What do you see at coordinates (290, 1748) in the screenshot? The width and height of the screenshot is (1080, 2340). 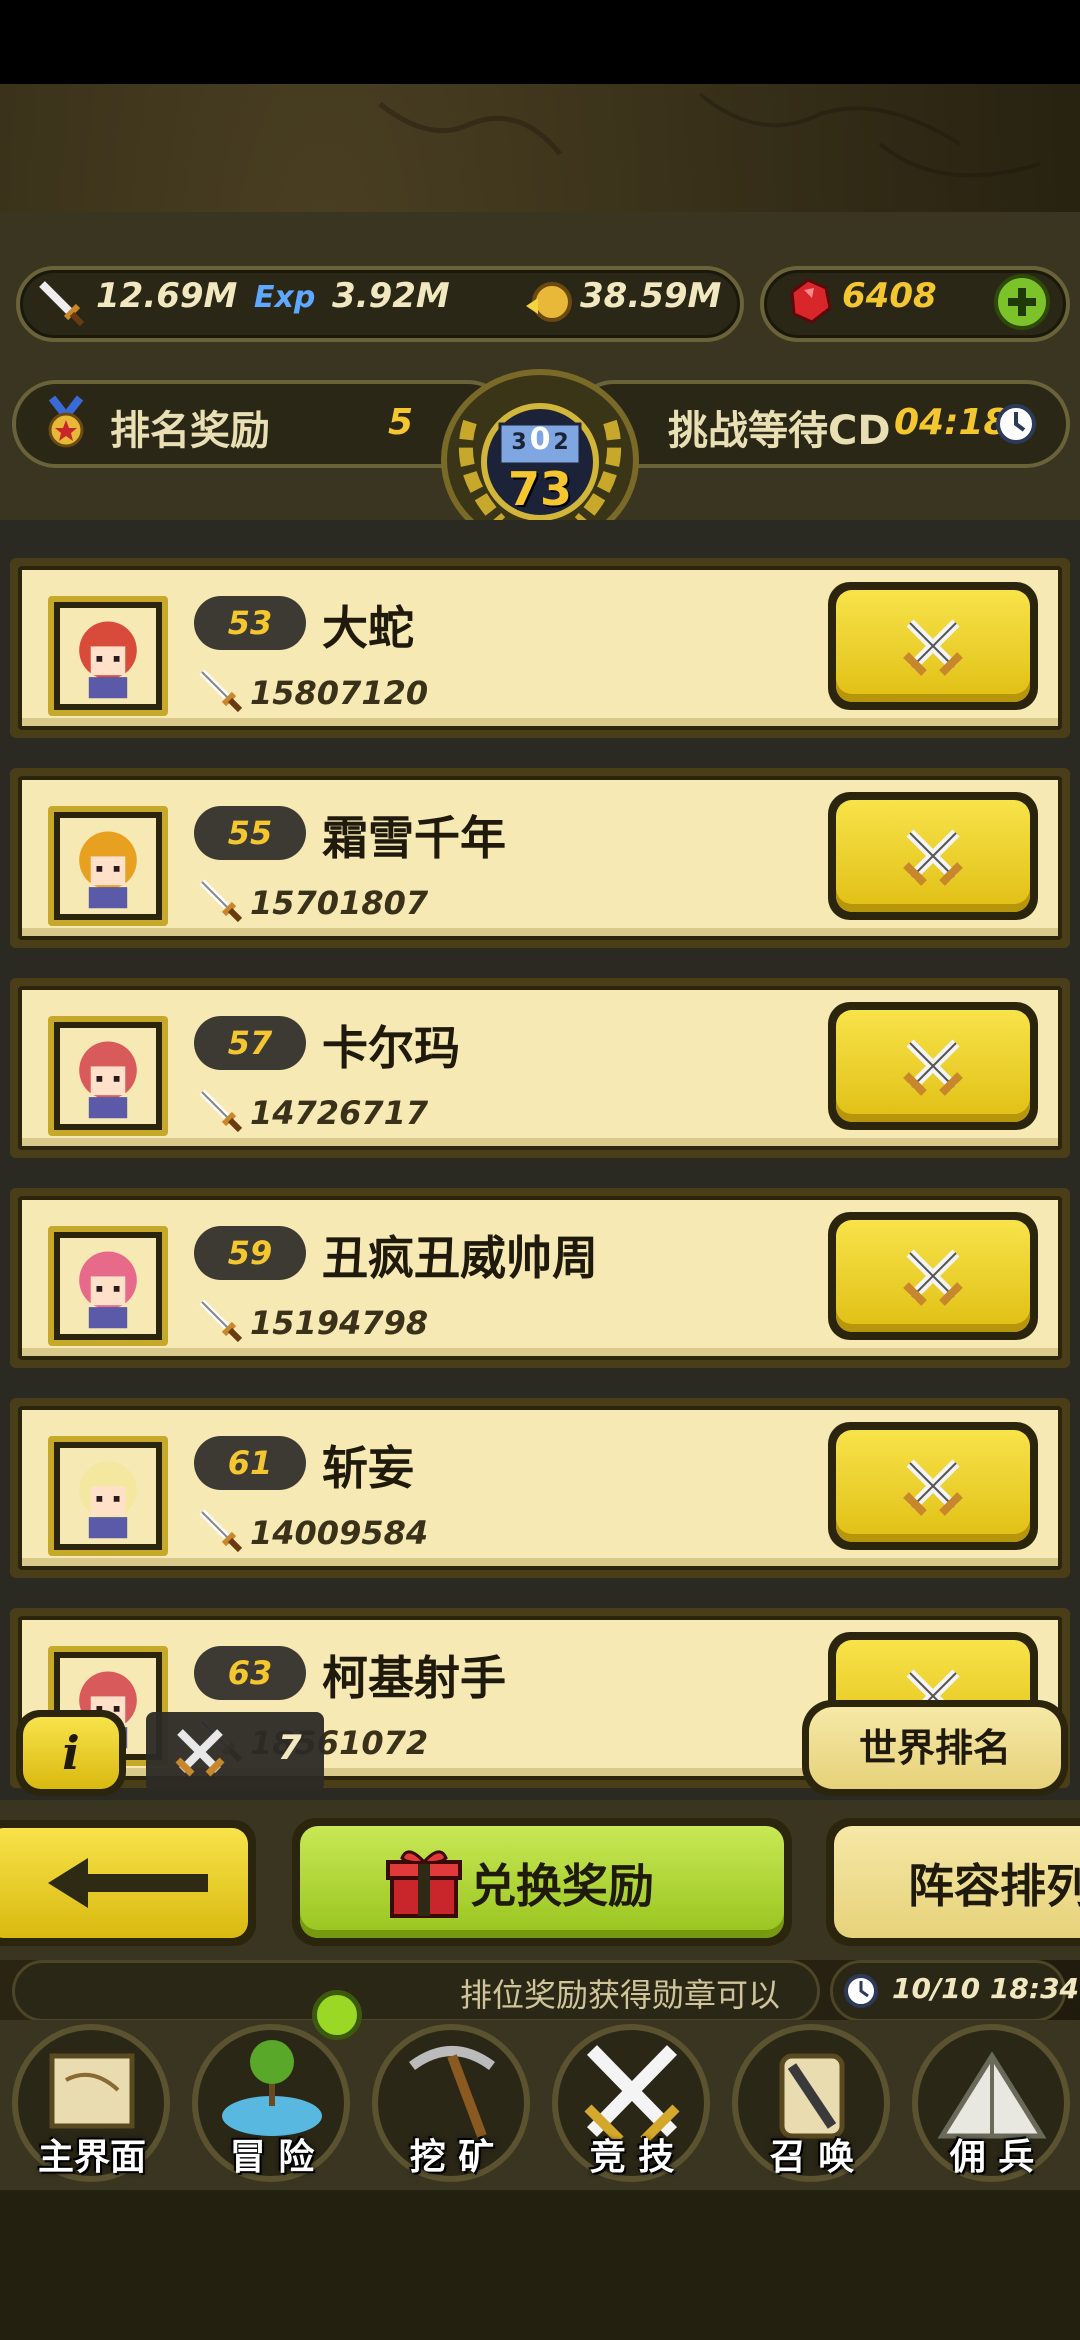 I see `attempts-value: 7` at bounding box center [290, 1748].